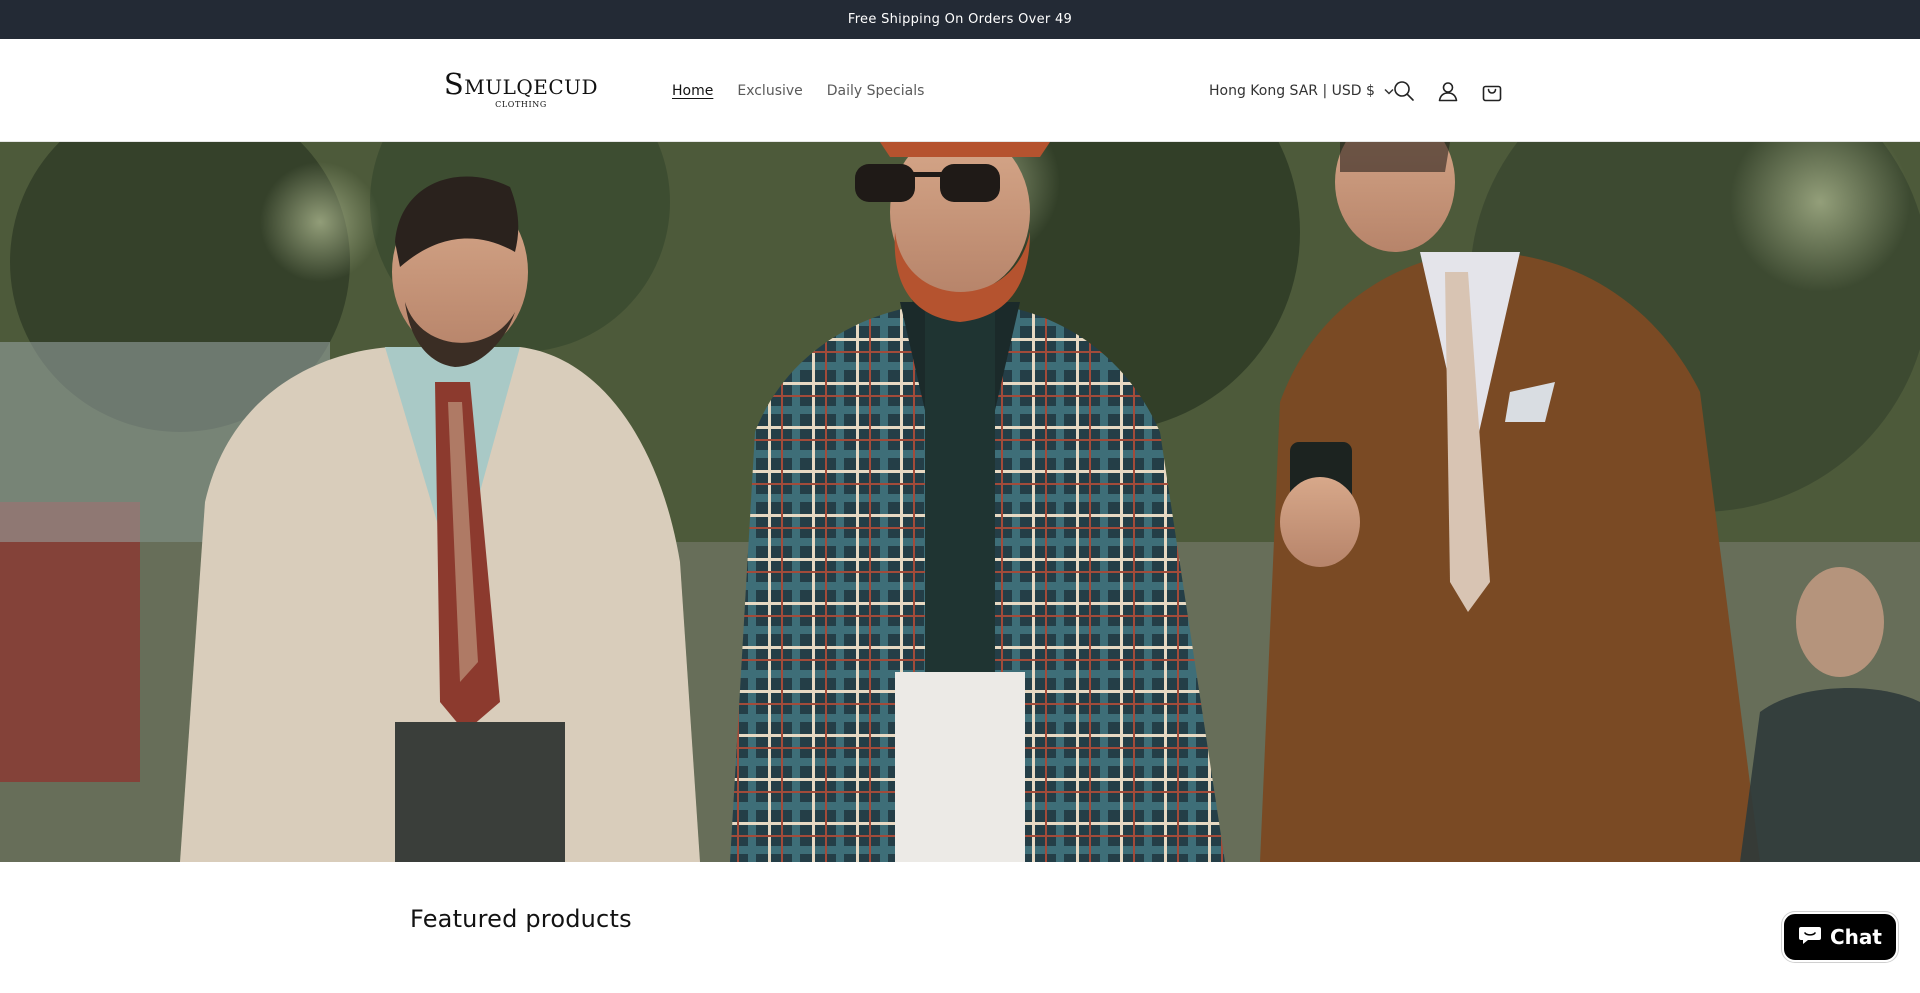 The height and width of the screenshot is (993, 1920). I want to click on main-nav: Home Exclusive Daily Specials, so click(798, 91).